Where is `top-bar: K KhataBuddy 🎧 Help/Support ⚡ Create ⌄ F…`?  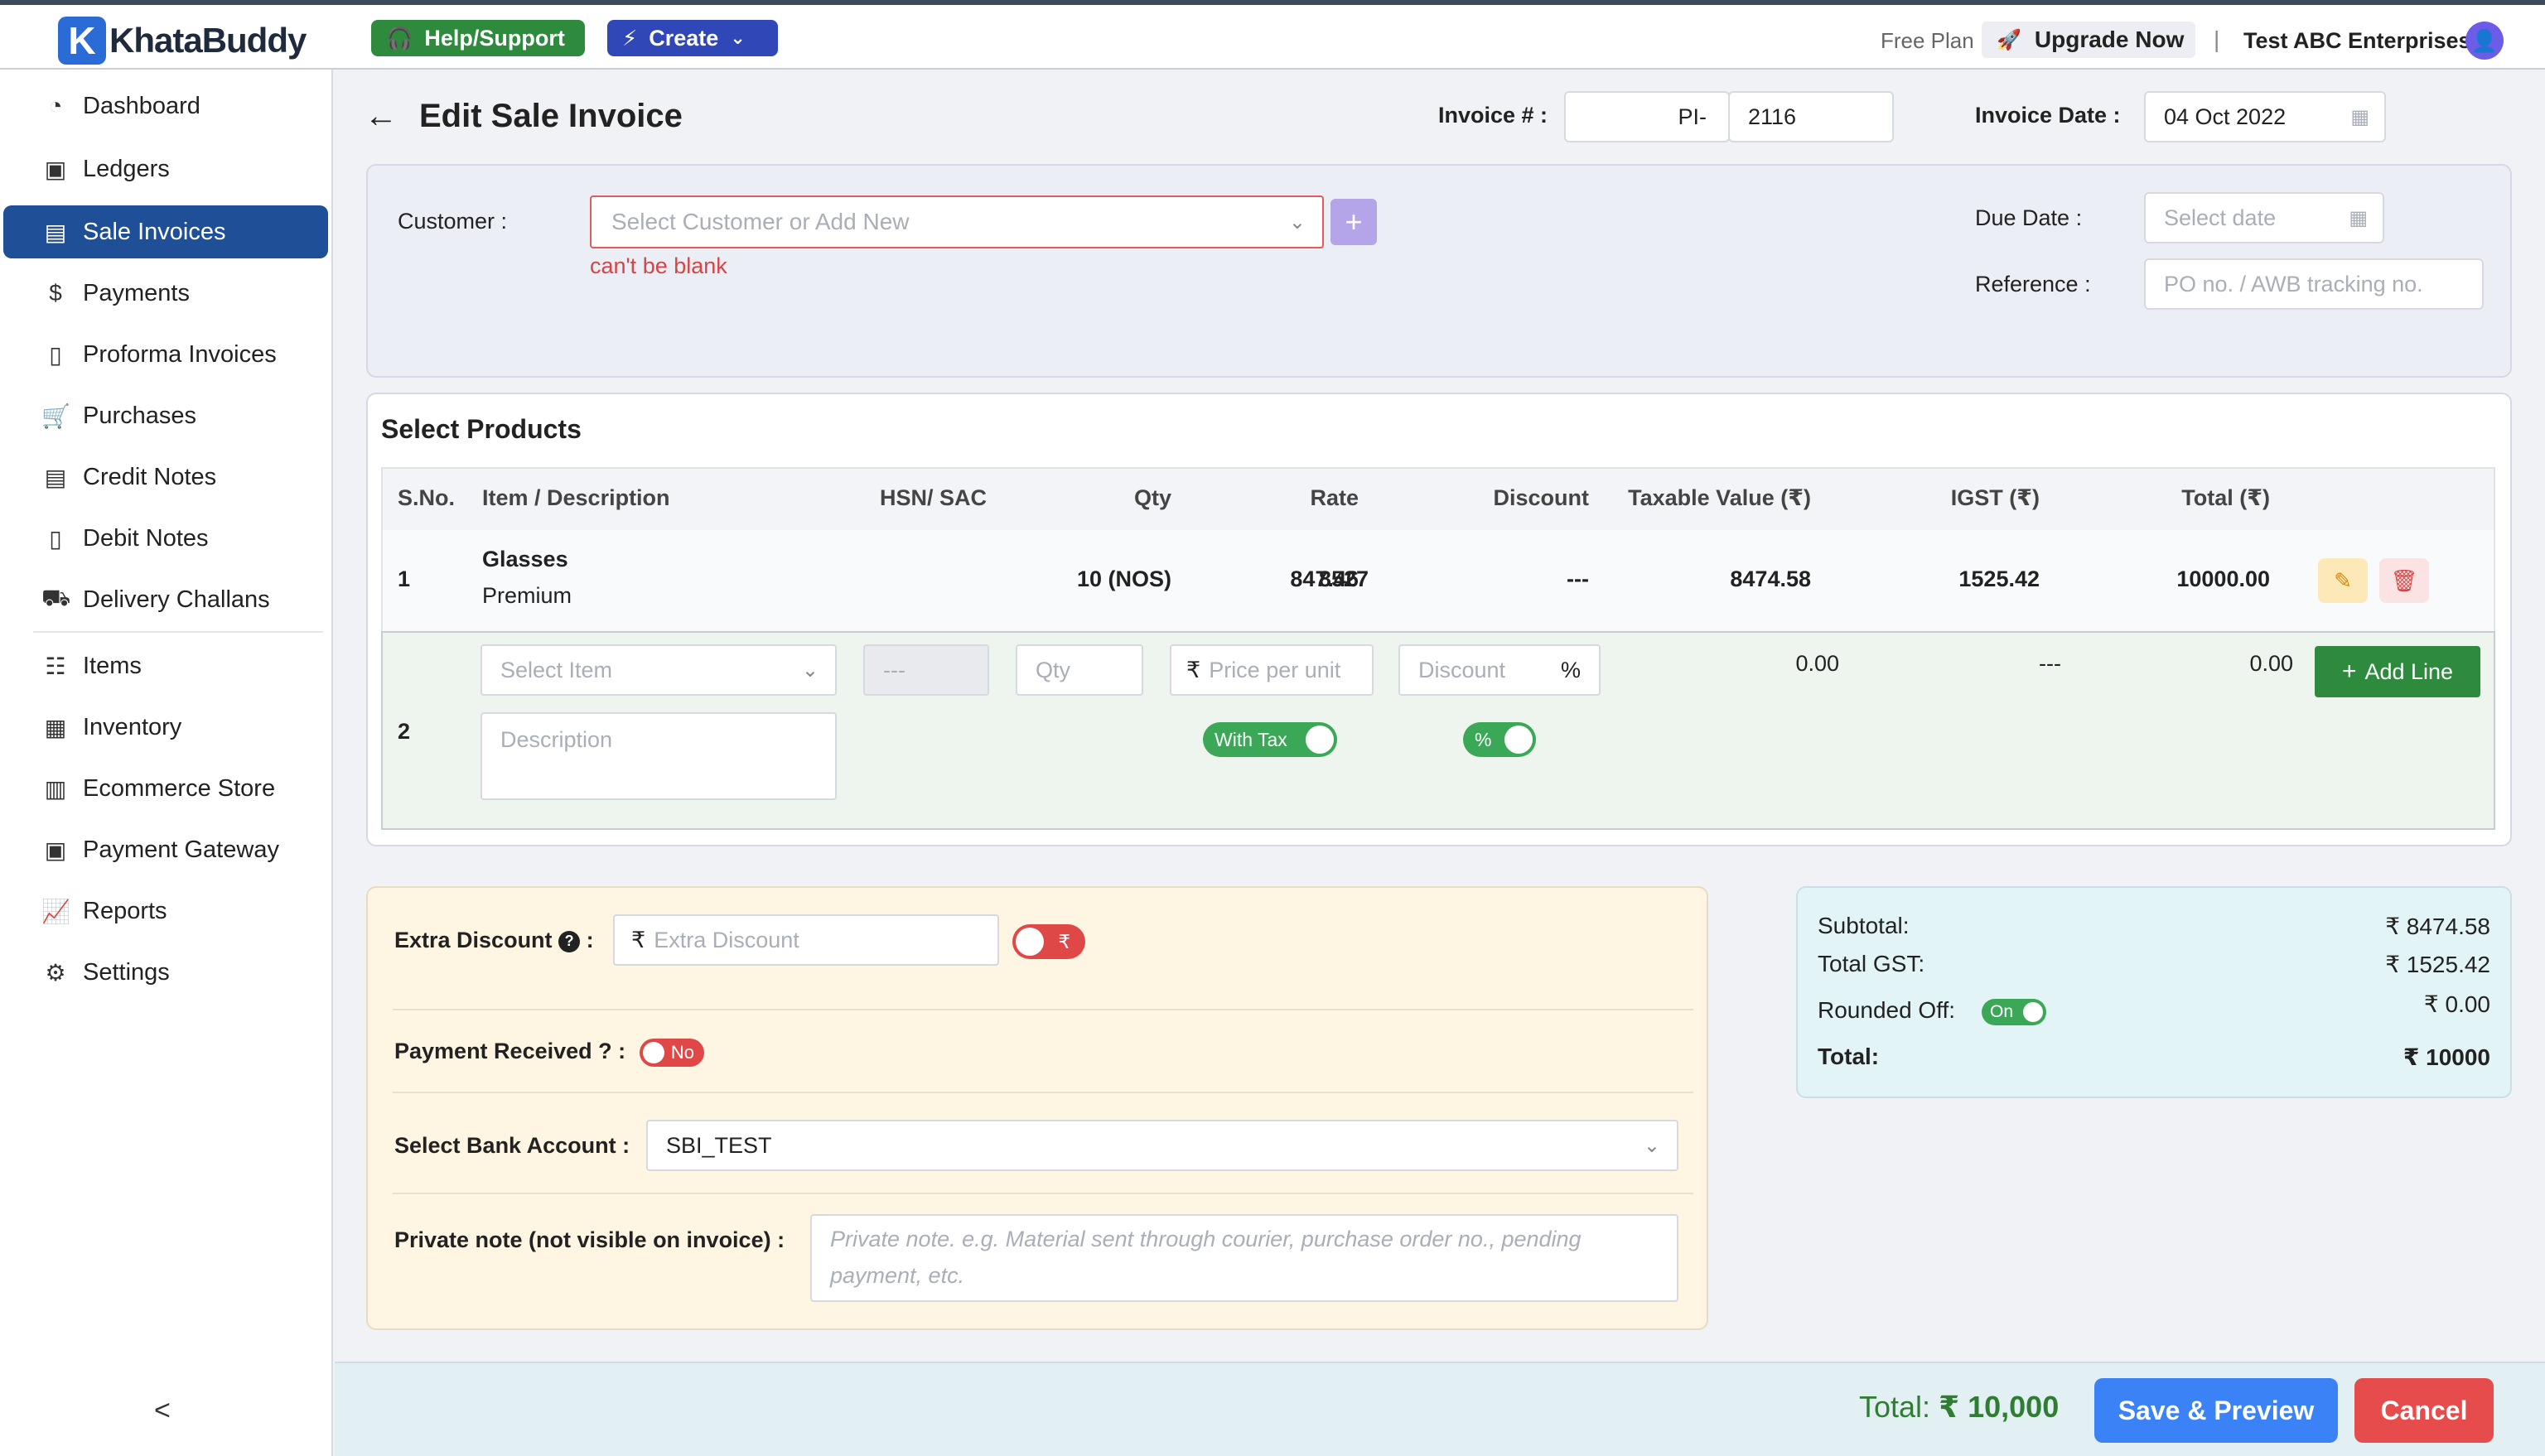
top-bar: K KhataBuddy 🎧 Help/Support ⚡ Create ⌄ F… is located at coordinates (1272, 35).